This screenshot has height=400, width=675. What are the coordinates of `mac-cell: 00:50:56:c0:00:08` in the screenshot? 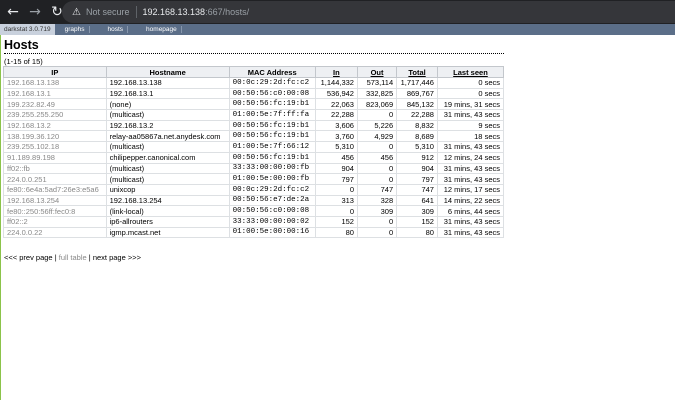 It's located at (272, 93).